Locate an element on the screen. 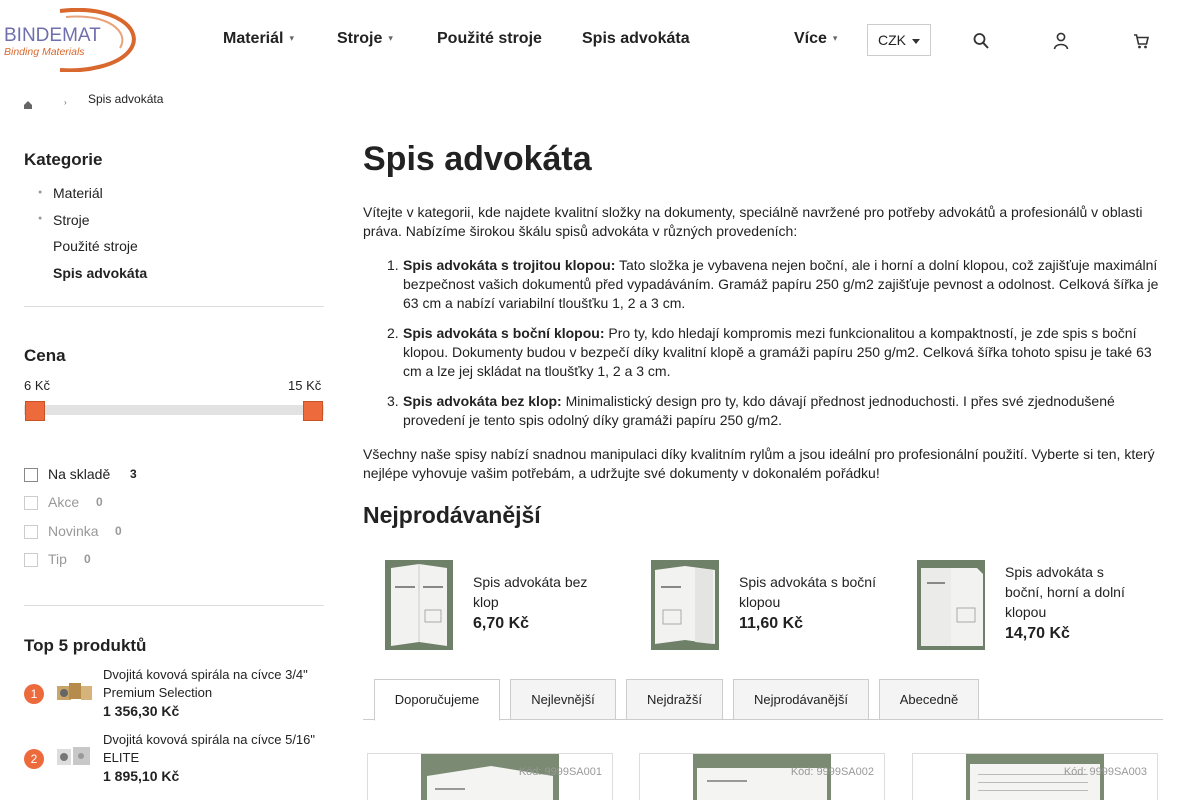 The height and width of the screenshot is (800, 1200). sidebar-item-pouzite-stroje: Použité stroje is located at coordinates (95, 246).